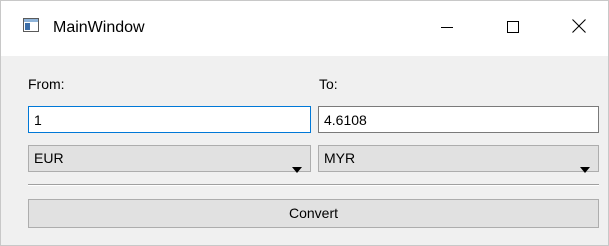 The image size is (609, 246). Describe the element at coordinates (46, 84) in the screenshot. I see `from-label: From:` at that location.